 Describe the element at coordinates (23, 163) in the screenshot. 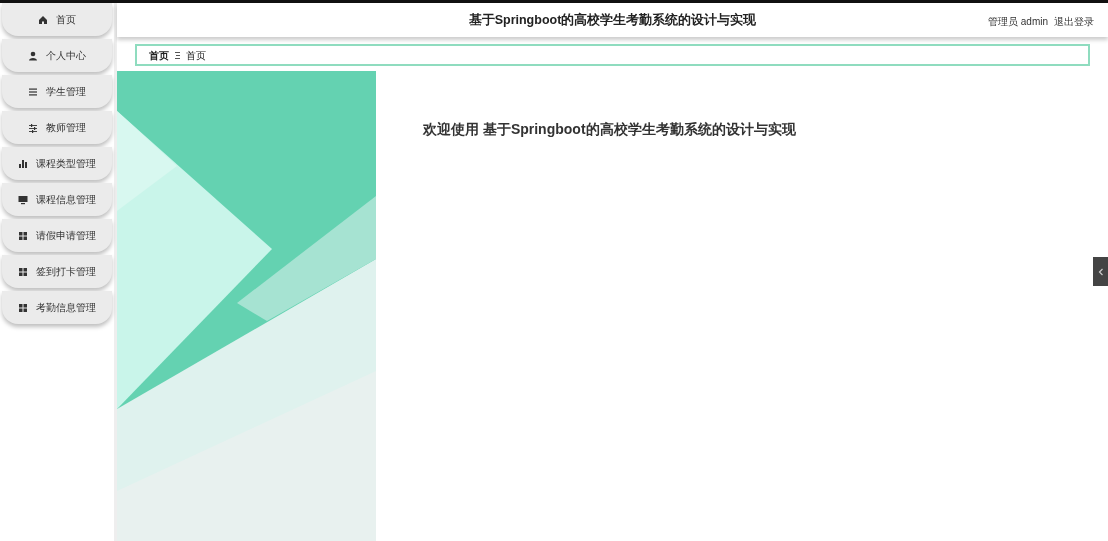

I see `bar-chart-icon` at that location.